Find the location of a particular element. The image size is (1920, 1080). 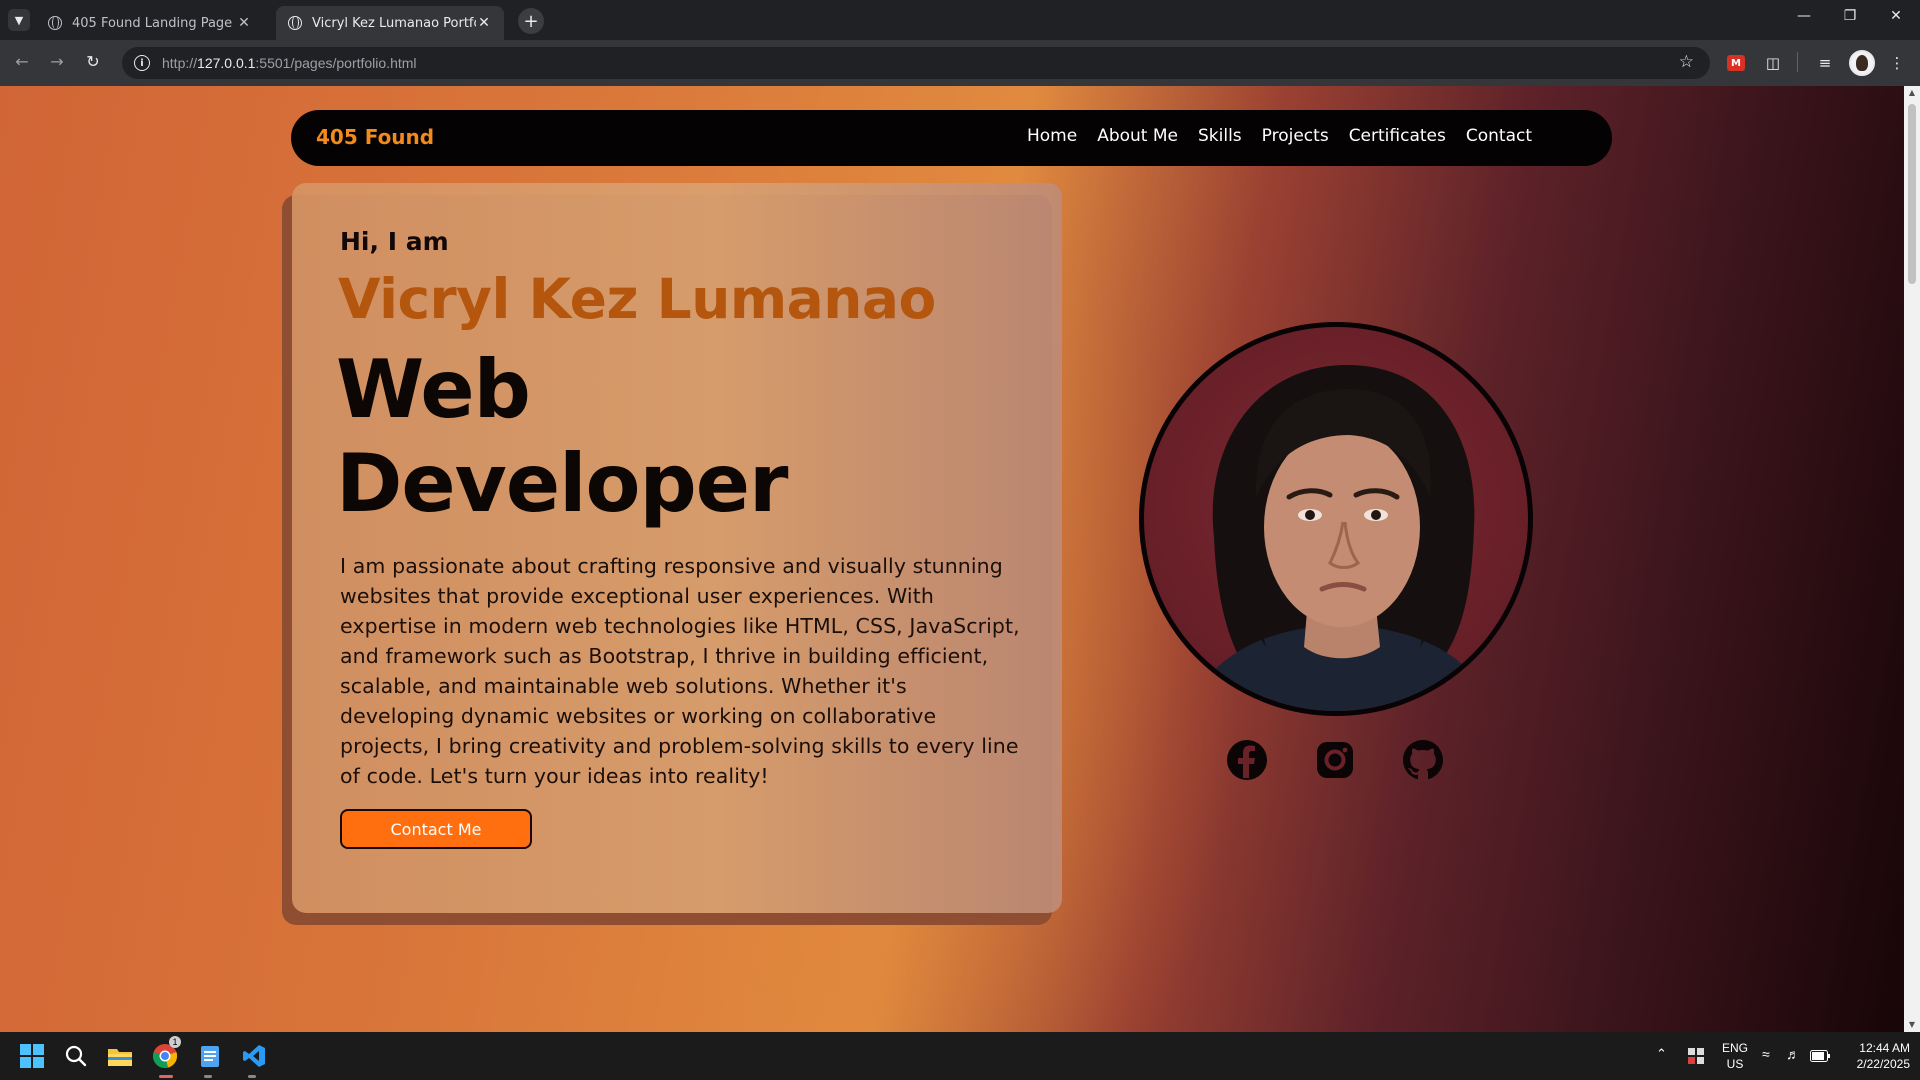

tray-app-icon is located at coordinates (1696, 1056).